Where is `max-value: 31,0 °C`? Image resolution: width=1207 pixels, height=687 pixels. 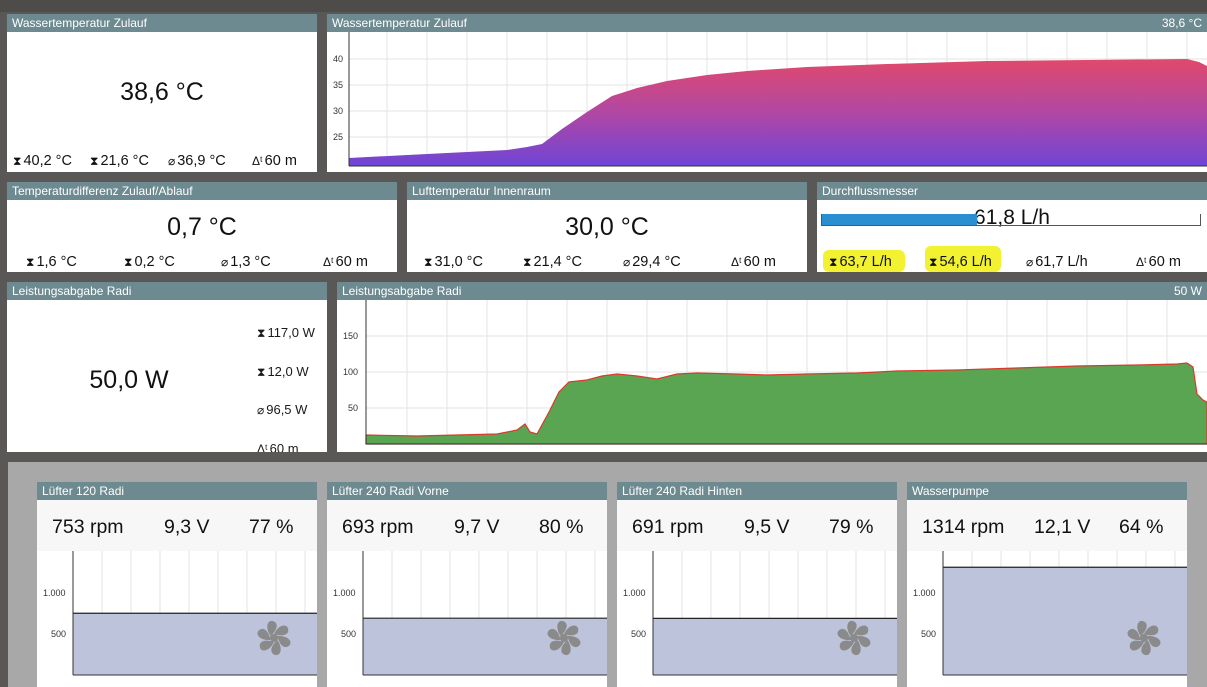 max-value: 31,0 °C is located at coordinates (458, 262).